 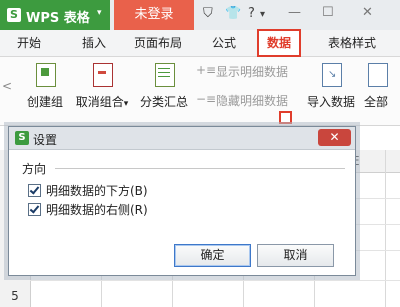 I want to click on subtotal-label: 分类汇总, so click(x=163, y=102).